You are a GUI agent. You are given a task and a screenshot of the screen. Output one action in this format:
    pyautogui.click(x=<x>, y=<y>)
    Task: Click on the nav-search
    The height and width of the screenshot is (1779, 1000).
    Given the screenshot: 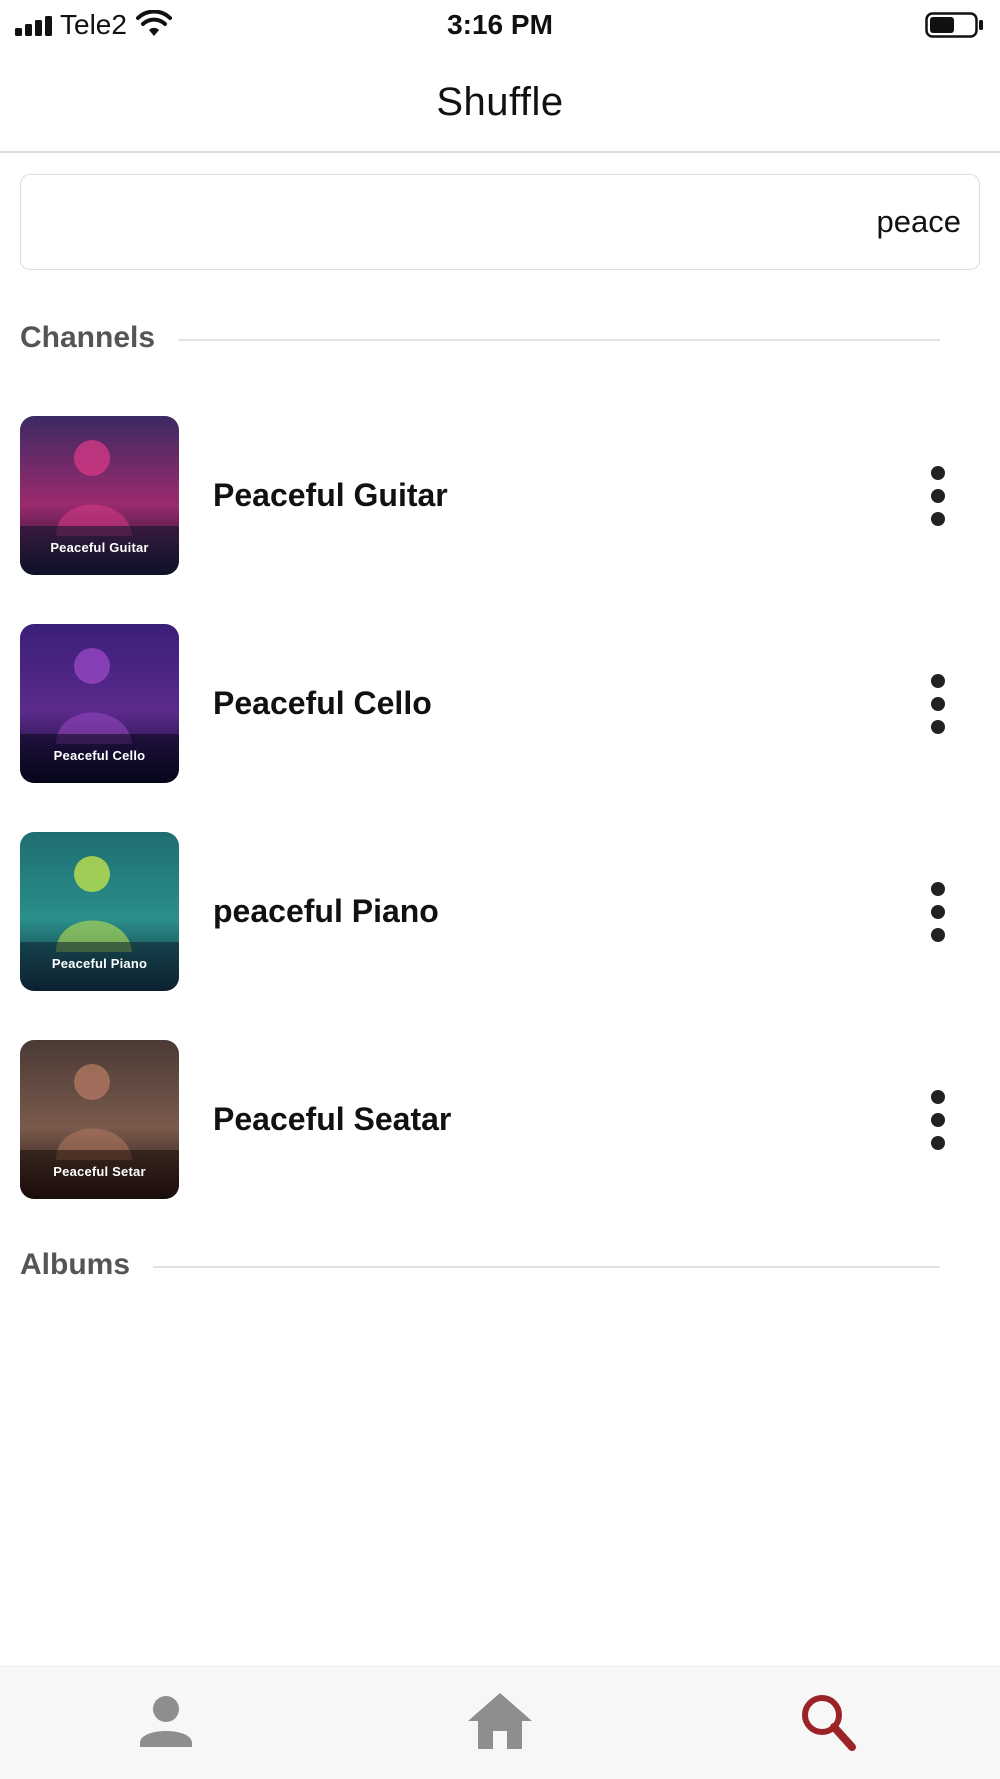 What is the action you would take?
    pyautogui.click(x=830, y=1722)
    